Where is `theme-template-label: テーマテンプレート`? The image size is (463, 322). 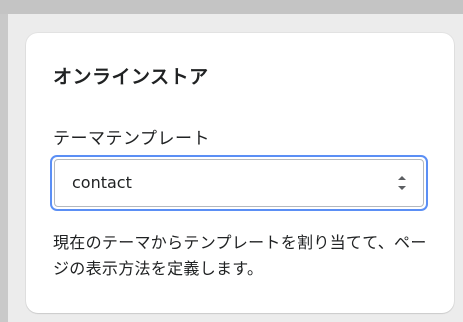
theme-template-label: テーマテンプレート is located at coordinates (131, 139).